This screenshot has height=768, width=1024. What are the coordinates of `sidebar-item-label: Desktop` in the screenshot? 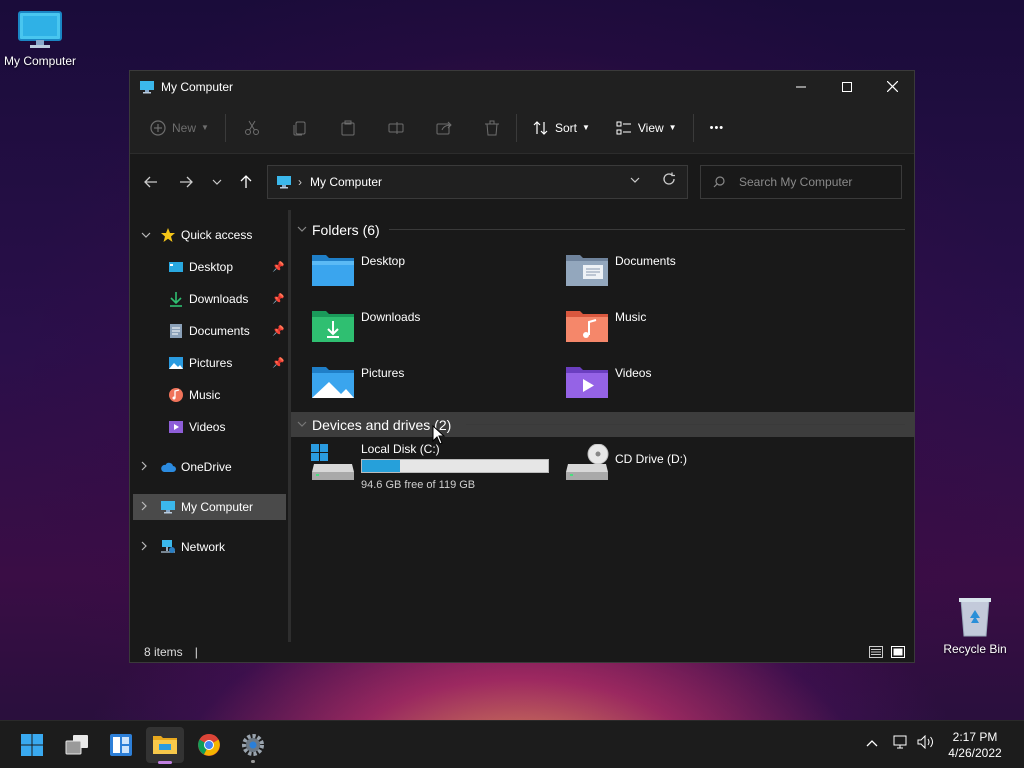 It's located at (211, 267).